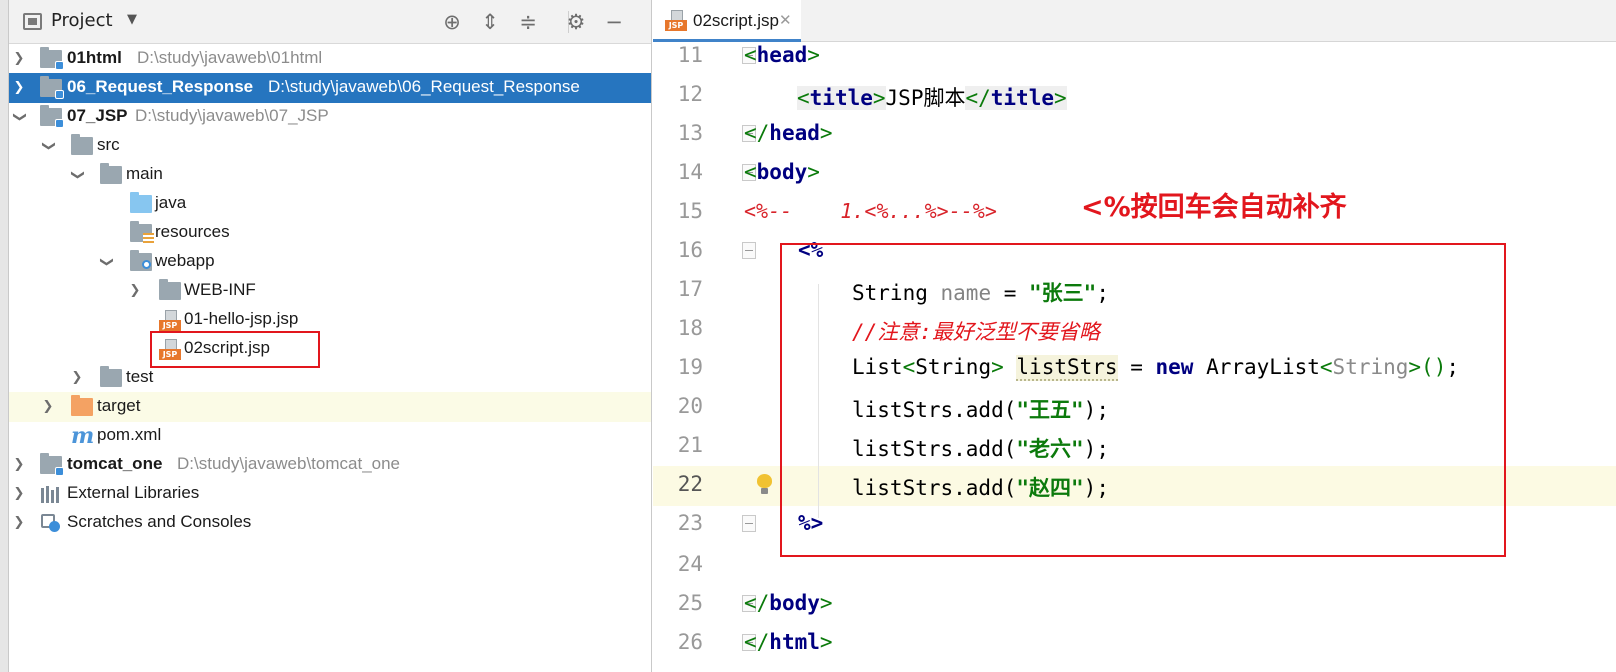  Describe the element at coordinates (330, 407) in the screenshot. I see `tree-item-target: ❯ target` at that location.